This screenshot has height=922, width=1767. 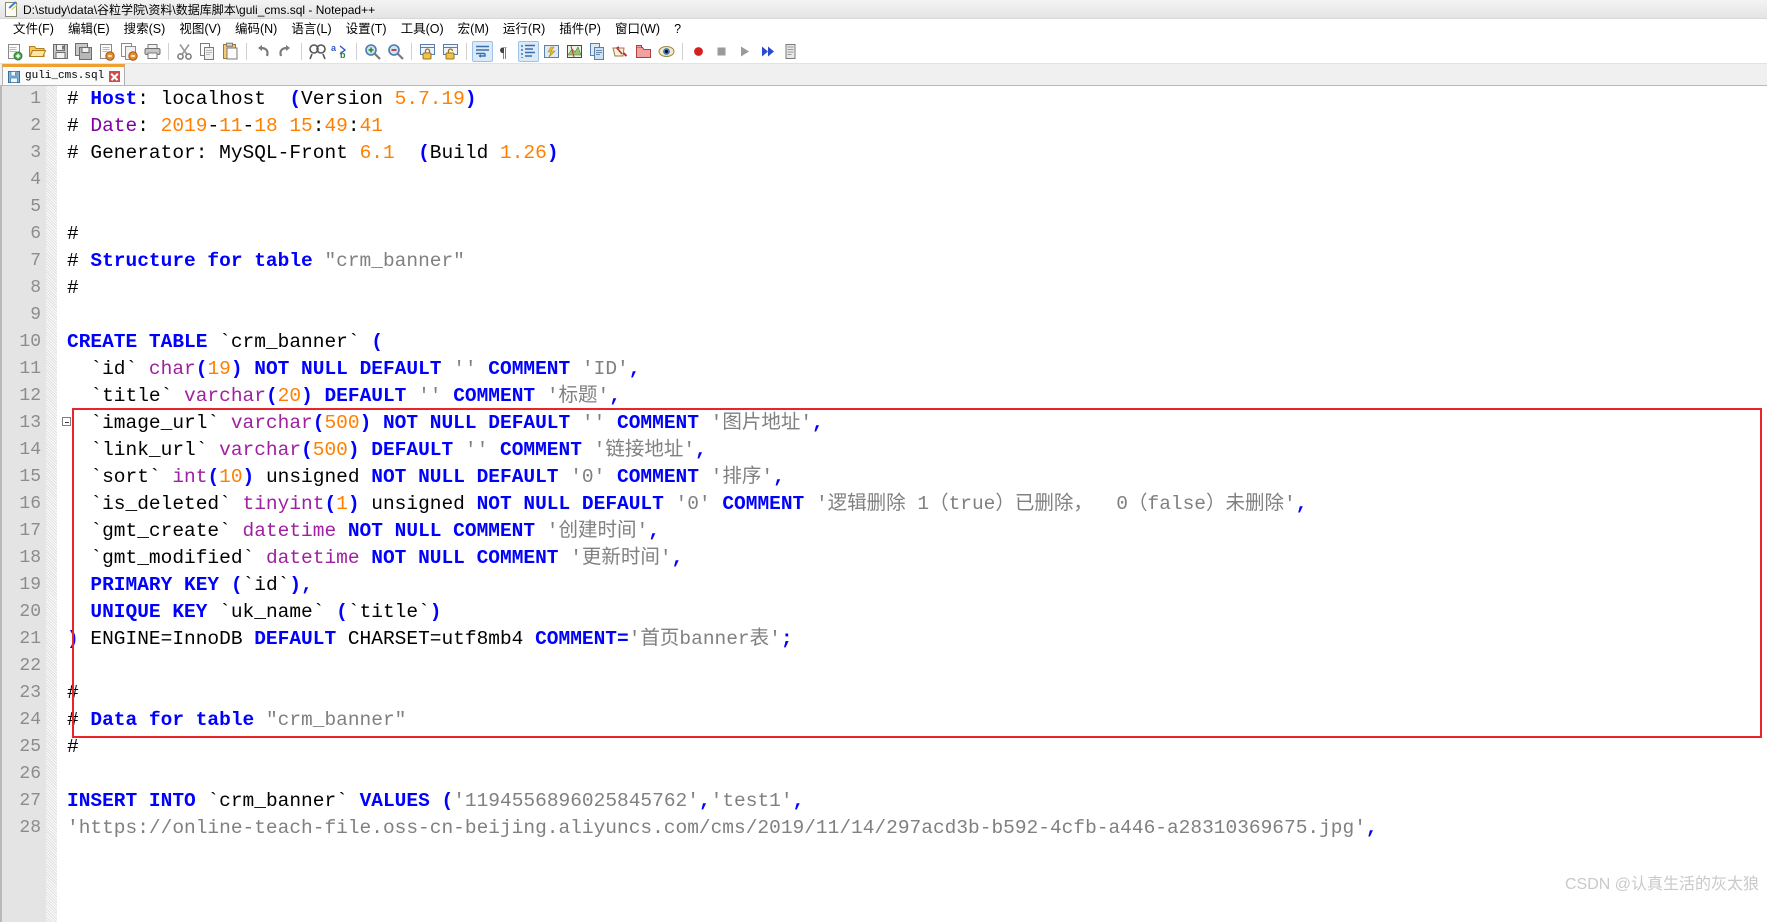 What do you see at coordinates (152, 51) in the screenshot?
I see `print-icon` at bounding box center [152, 51].